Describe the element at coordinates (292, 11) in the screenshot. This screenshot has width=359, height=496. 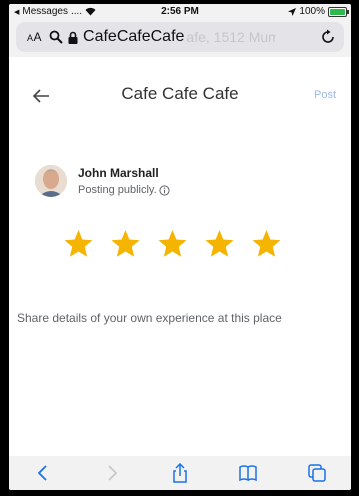
I see `location-arrow-icon` at that location.